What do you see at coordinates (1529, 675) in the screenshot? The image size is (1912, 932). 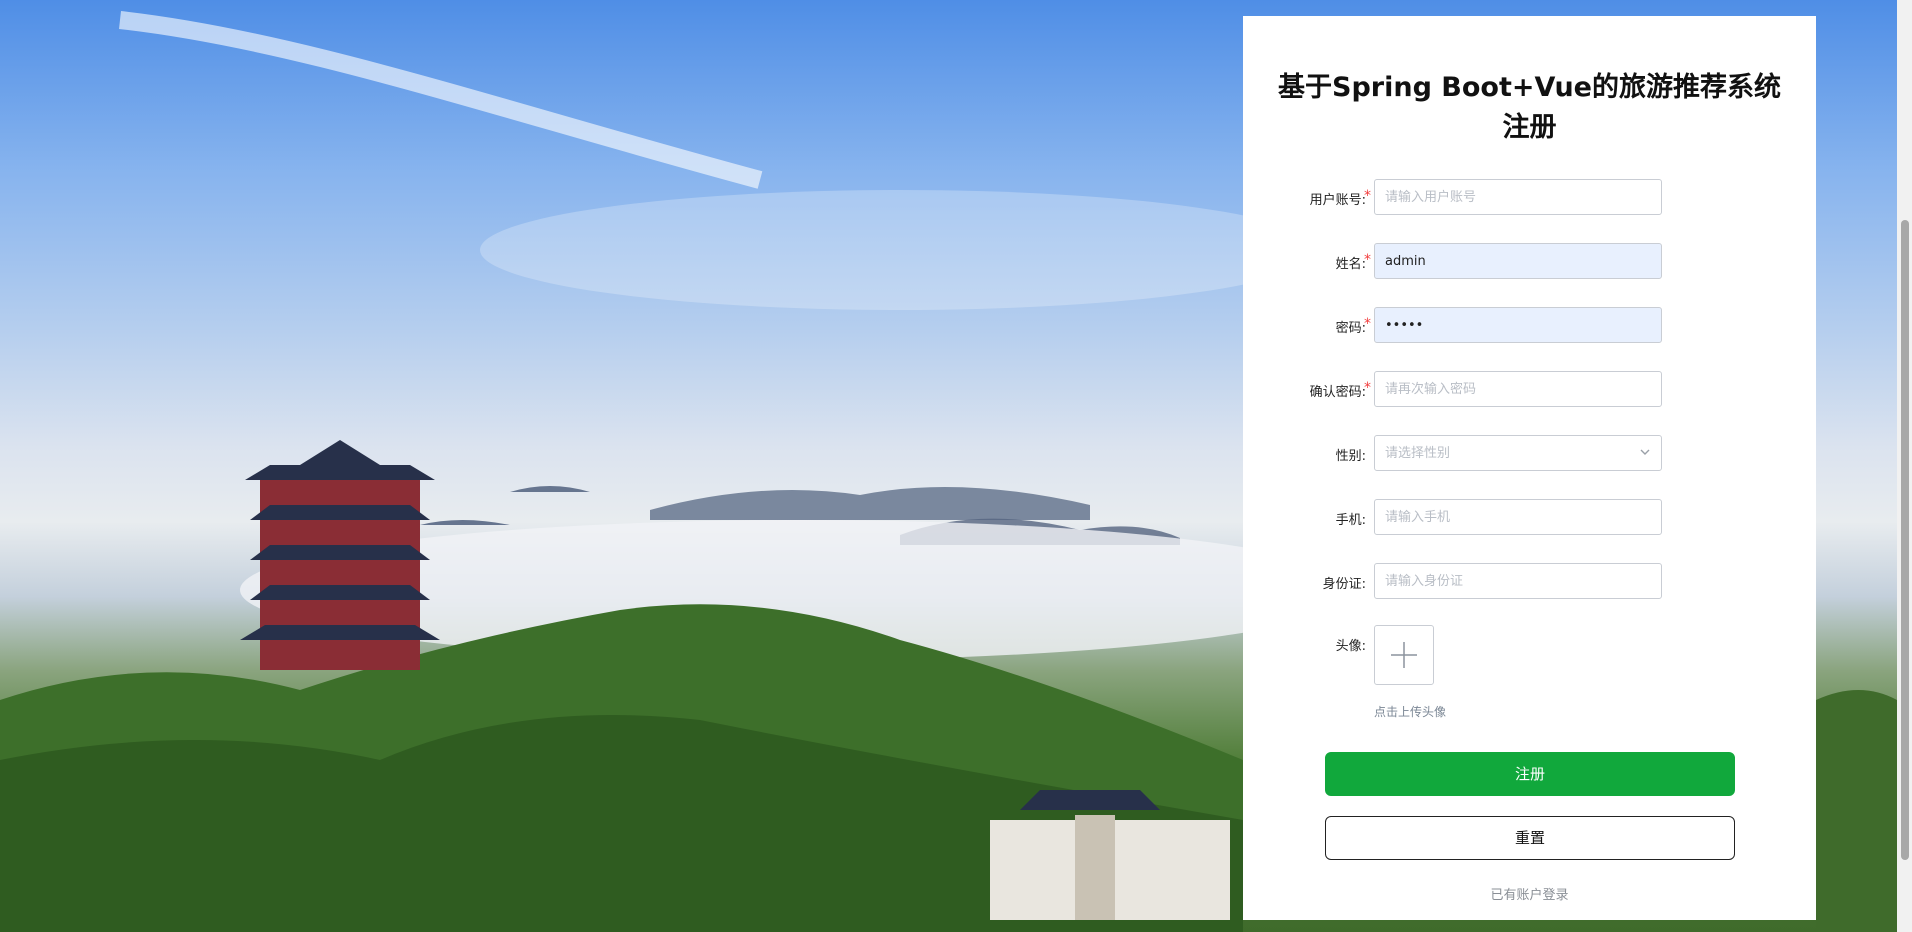 I see `form-row-avatar: 头像: 点击上传头像` at bounding box center [1529, 675].